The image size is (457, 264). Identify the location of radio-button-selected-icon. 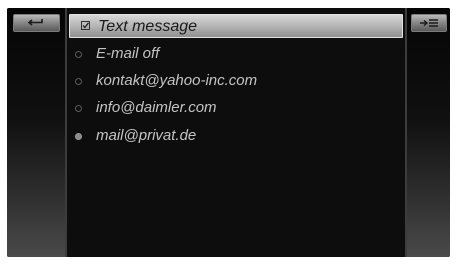
(78, 136).